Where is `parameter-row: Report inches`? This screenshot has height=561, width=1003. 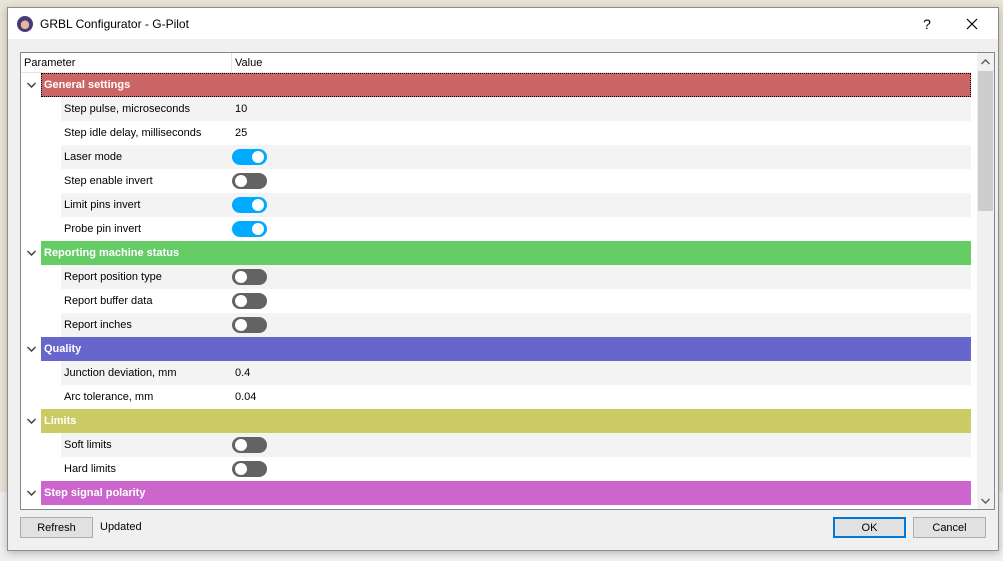 parameter-row: Report inches is located at coordinates (496, 325).